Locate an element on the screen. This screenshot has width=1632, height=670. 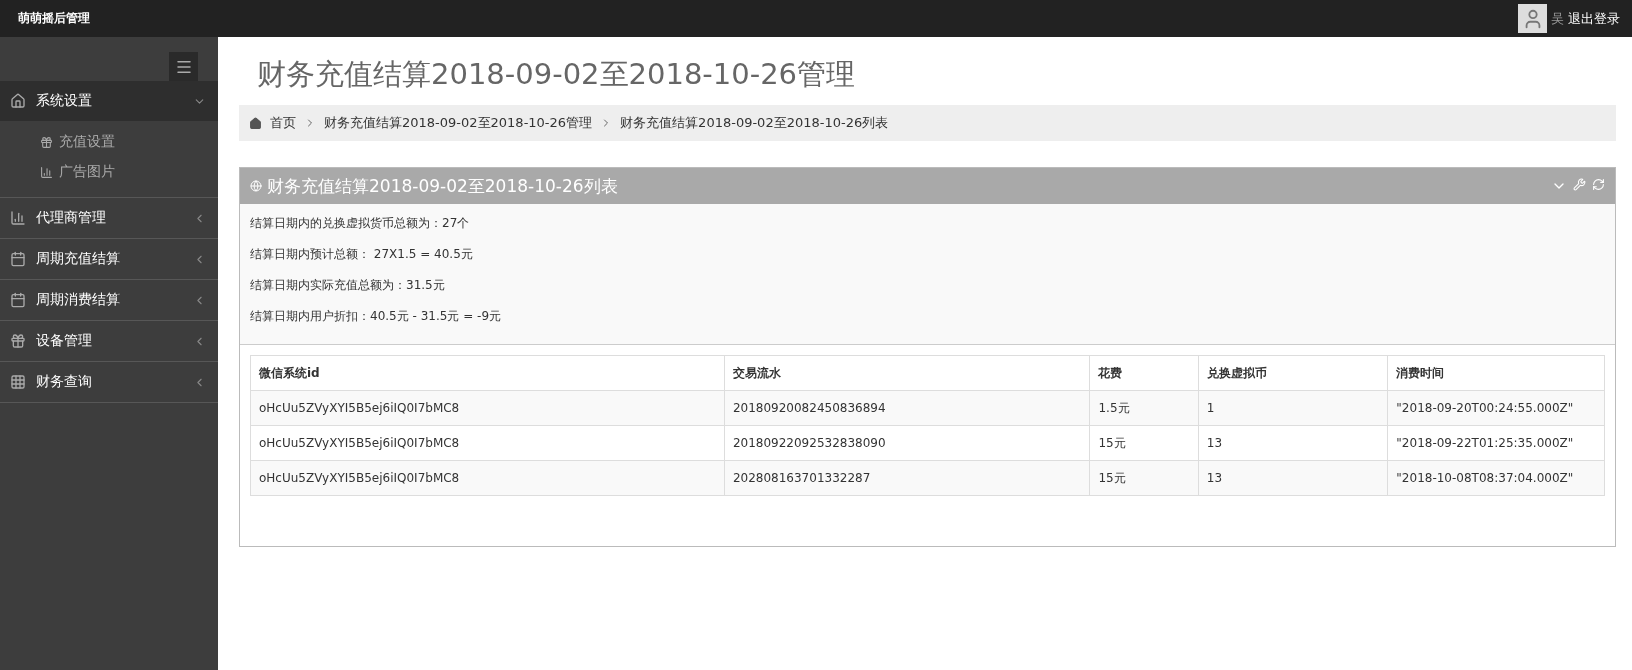
table-cell: "2018-10-08T08:37:04.000Z" is located at coordinates (1496, 478).